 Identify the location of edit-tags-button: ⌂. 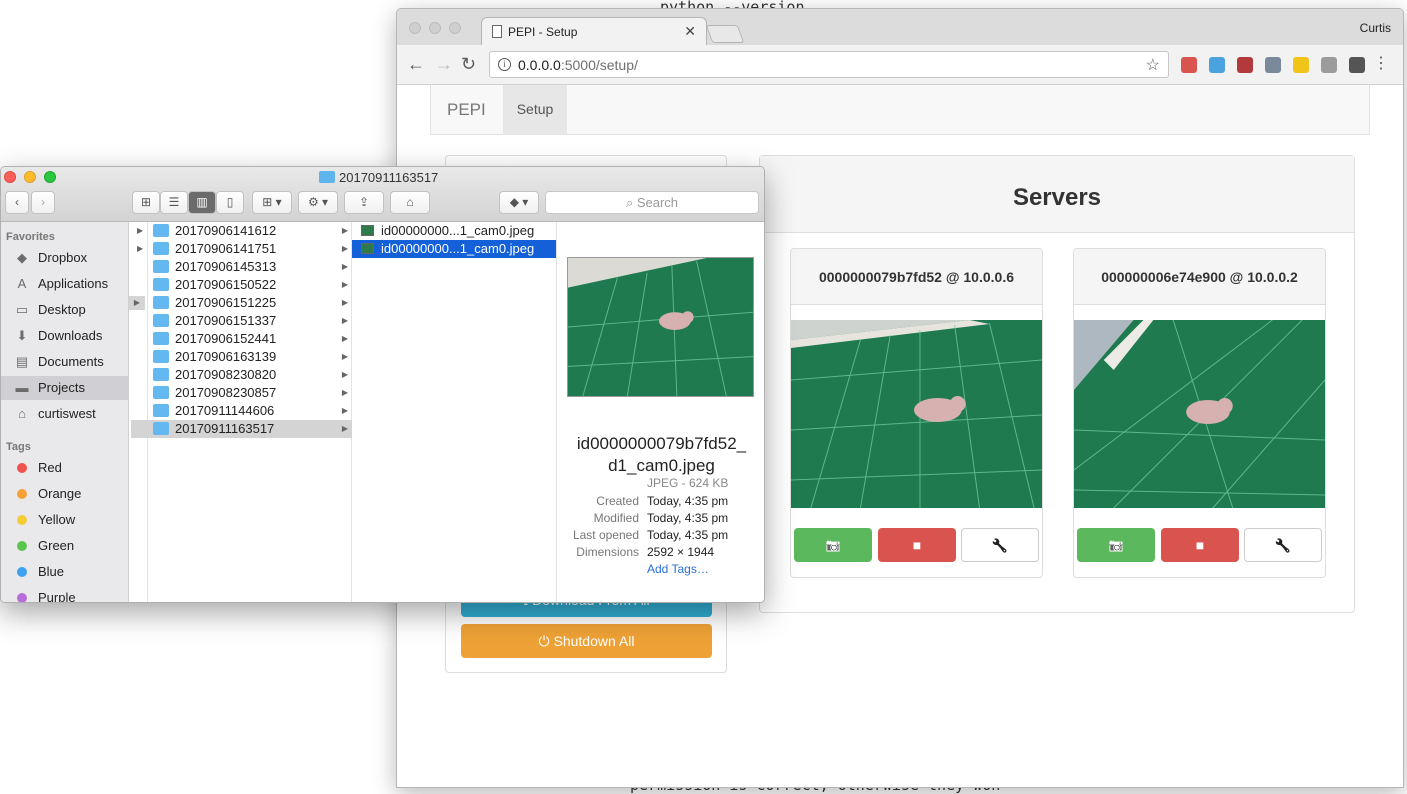
(410, 202).